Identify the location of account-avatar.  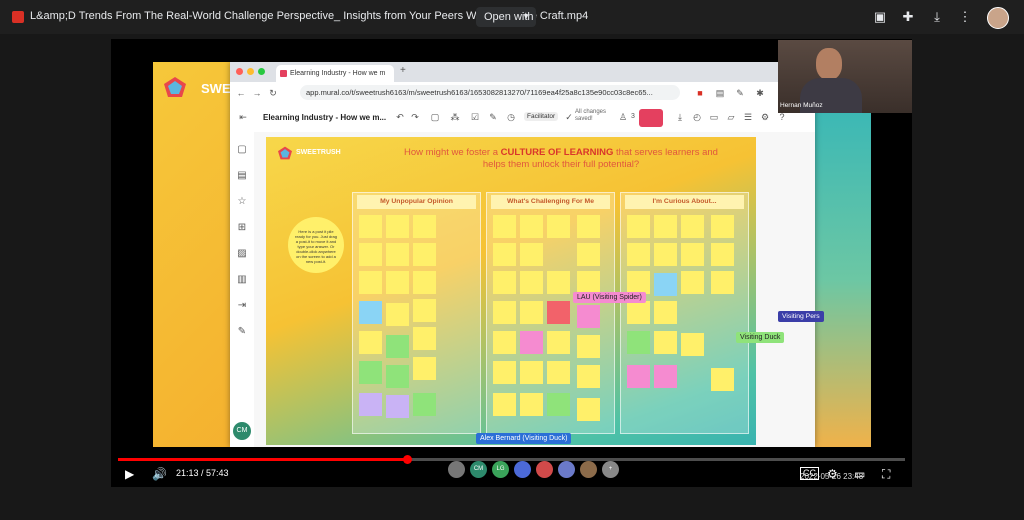
(998, 18).